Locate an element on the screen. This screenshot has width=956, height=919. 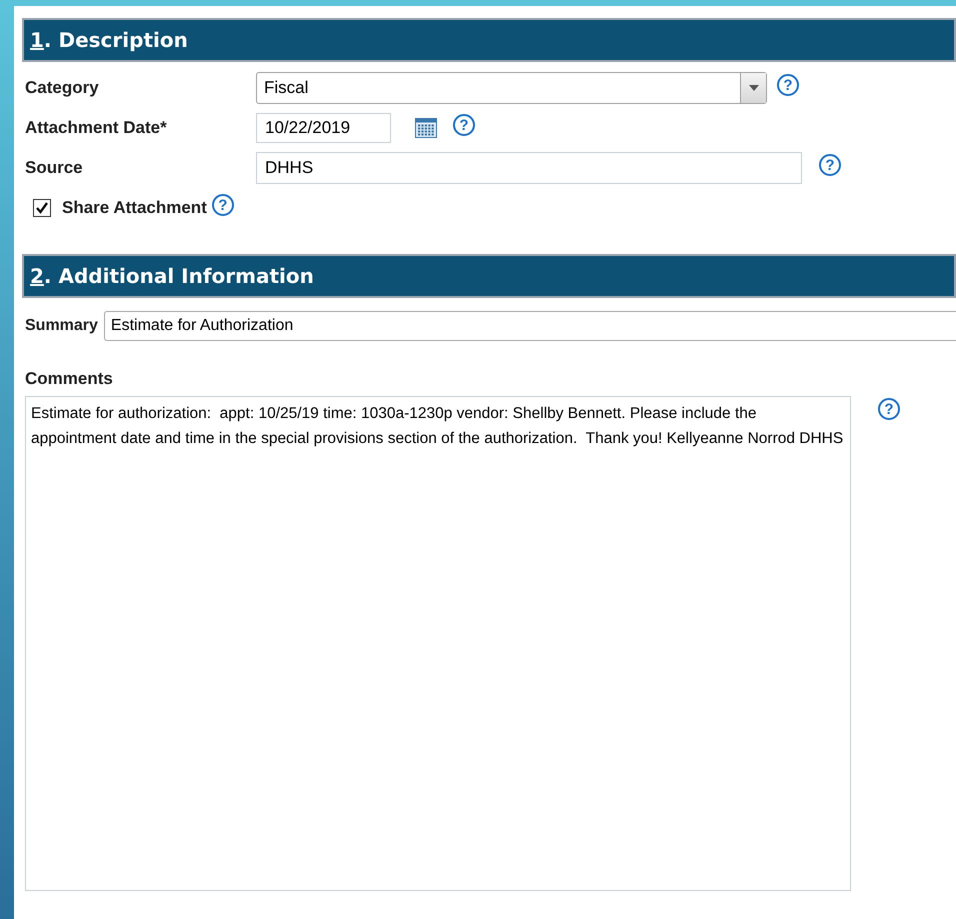
checkbox is located at coordinates (42, 208).